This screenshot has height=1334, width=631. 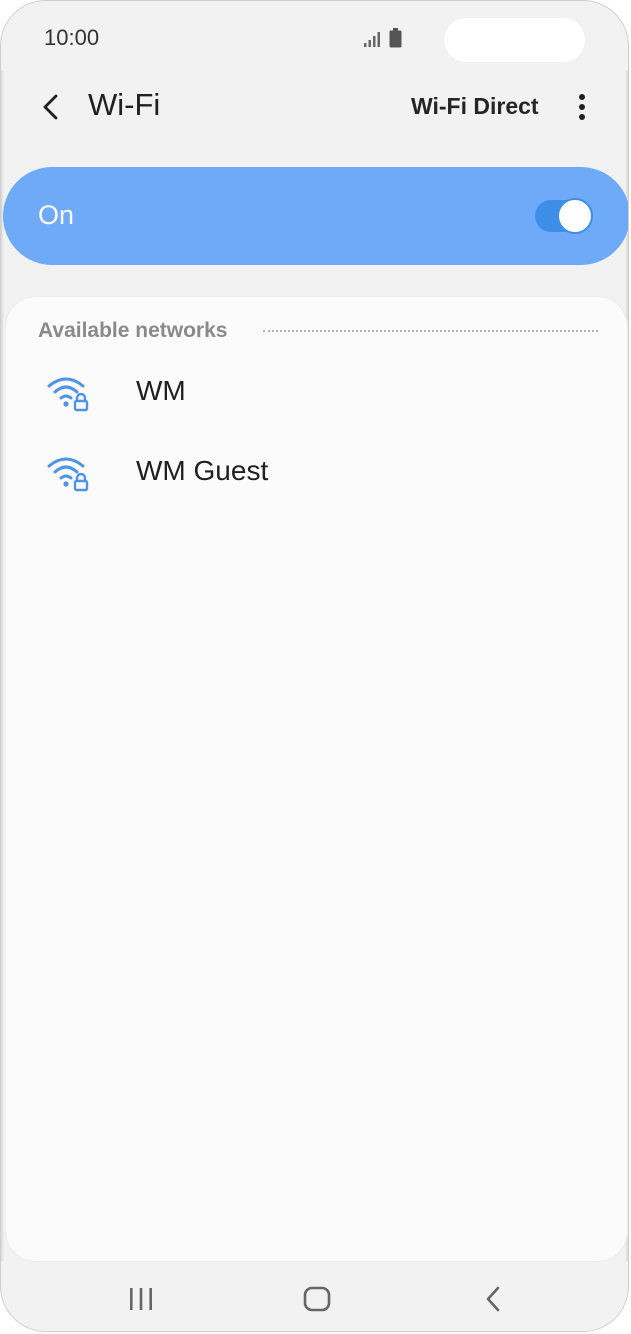 I want to click on wifi-direct-button: Wi-Fi Direct, so click(x=475, y=106).